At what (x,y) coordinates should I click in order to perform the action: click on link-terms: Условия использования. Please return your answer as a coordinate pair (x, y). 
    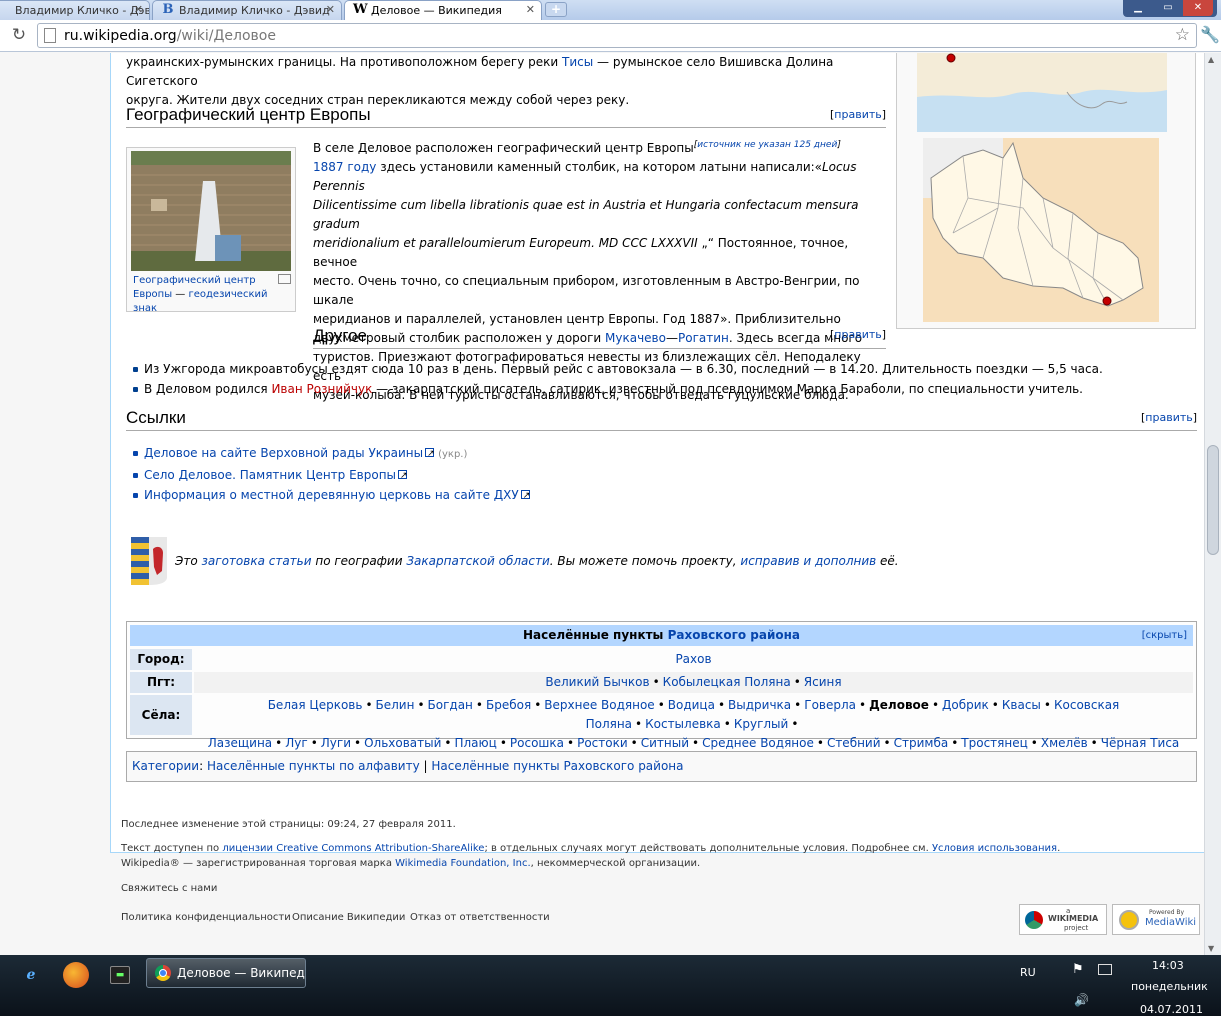
    Looking at the image, I should click on (994, 848).